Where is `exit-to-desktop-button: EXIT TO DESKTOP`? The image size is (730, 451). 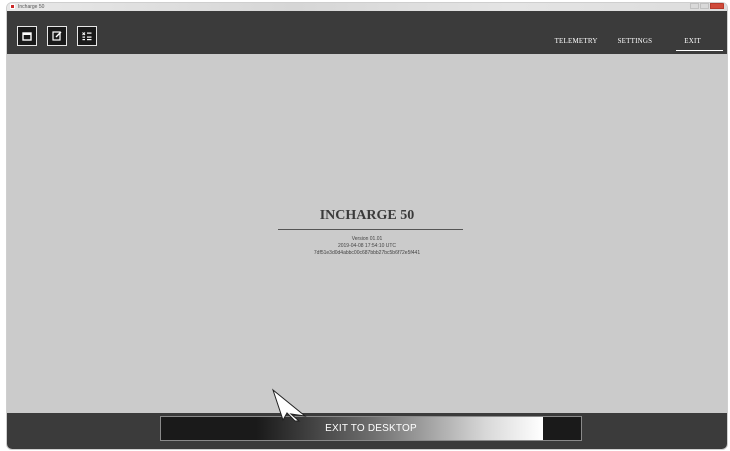
exit-to-desktop-button: EXIT TO DESKTOP is located at coordinates (371, 428).